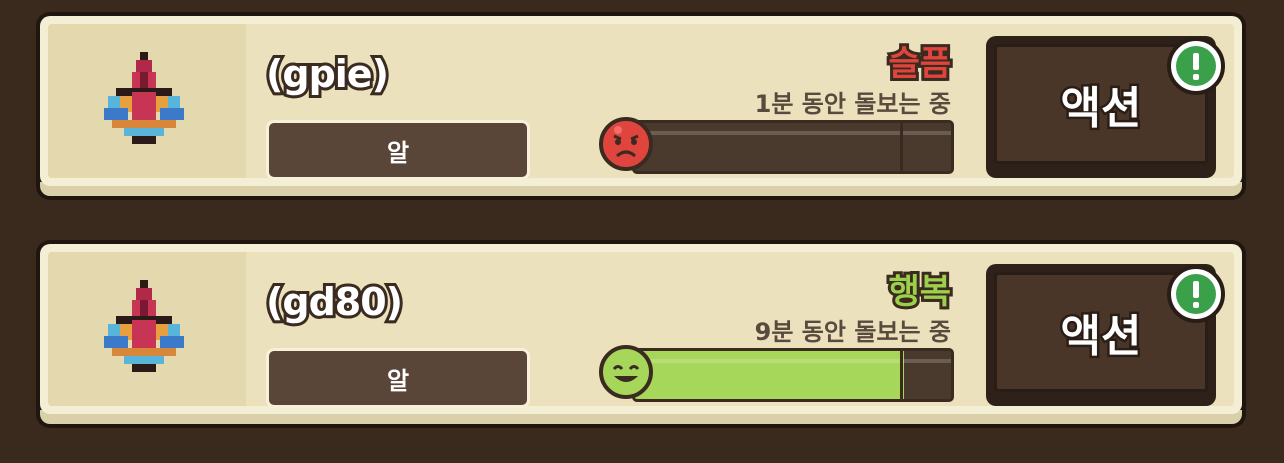 Image resolution: width=1284 pixels, height=463 pixels. I want to click on mood-label: 행복, so click(919, 292).